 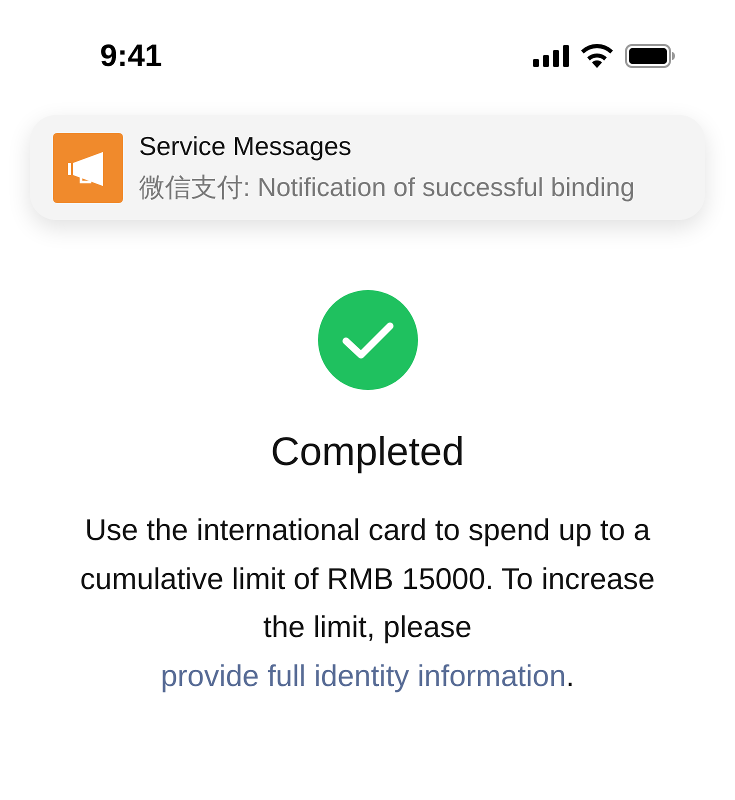 What do you see at coordinates (551, 56) in the screenshot?
I see `signal-icon` at bounding box center [551, 56].